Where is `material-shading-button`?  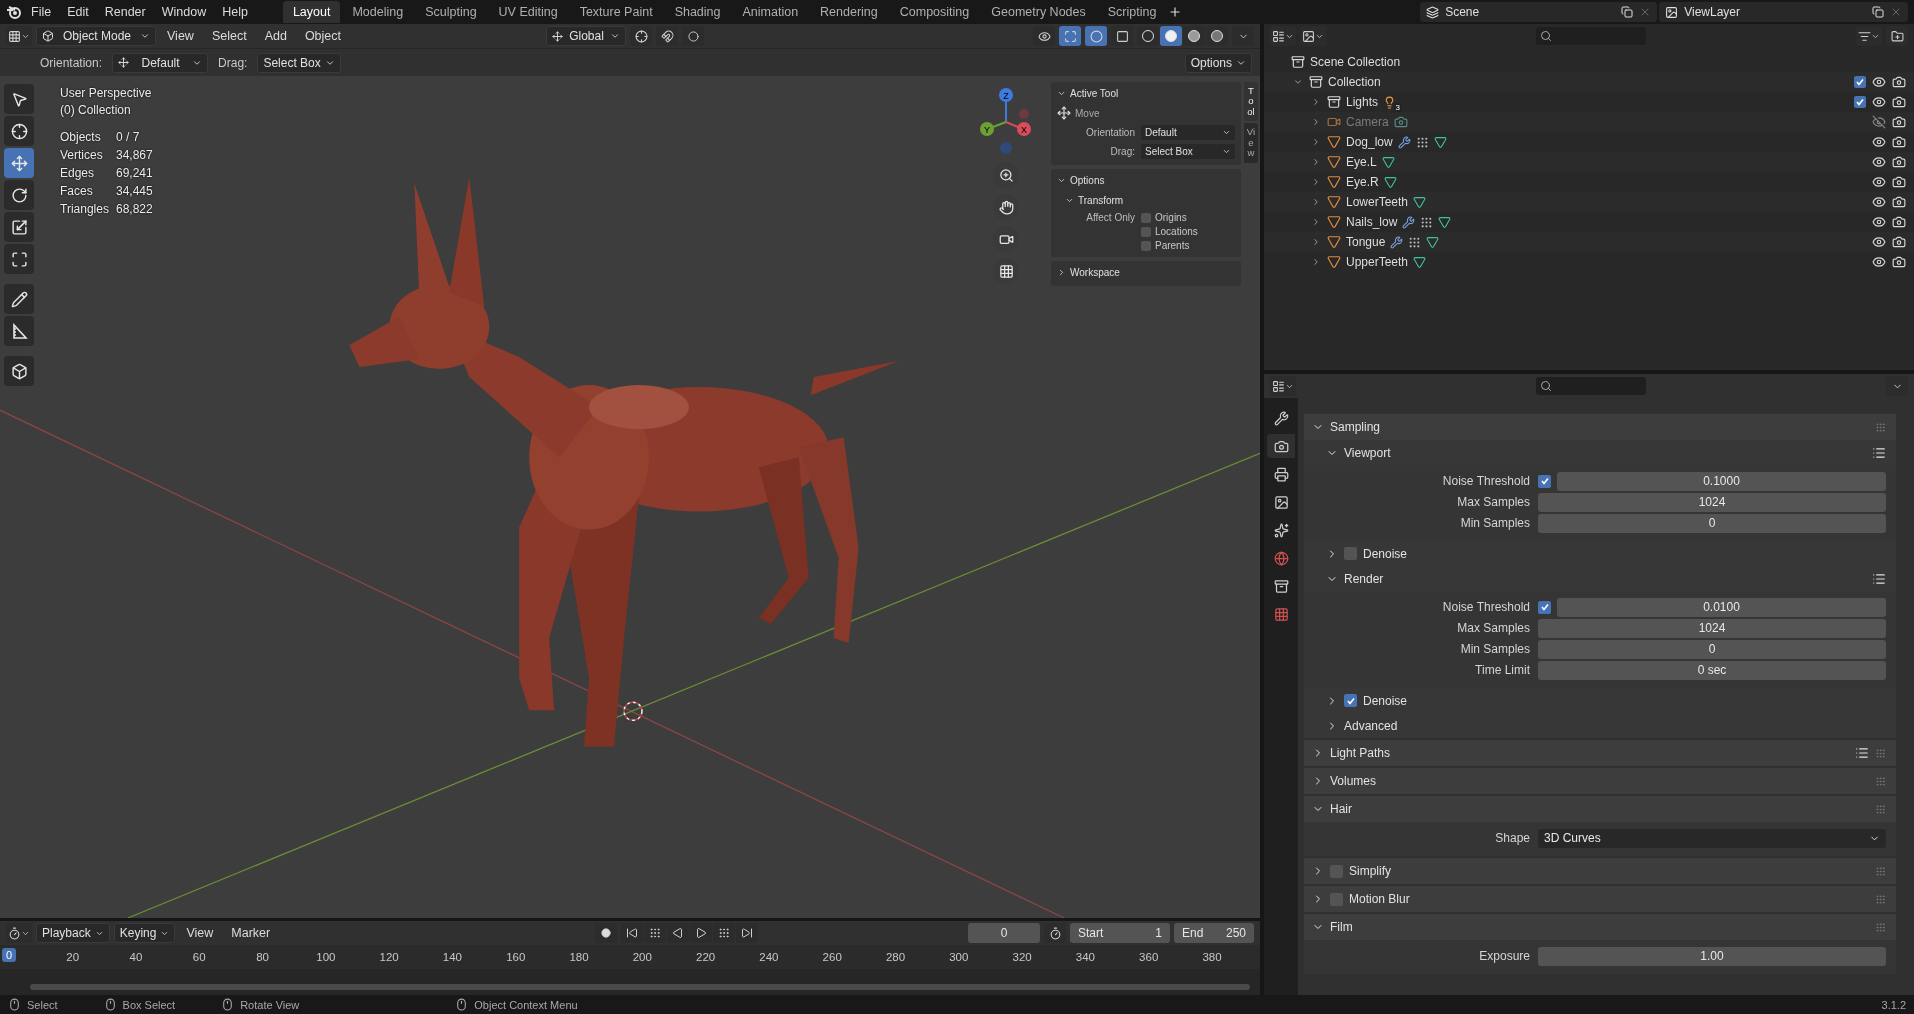
material-shading-button is located at coordinates (1194, 36).